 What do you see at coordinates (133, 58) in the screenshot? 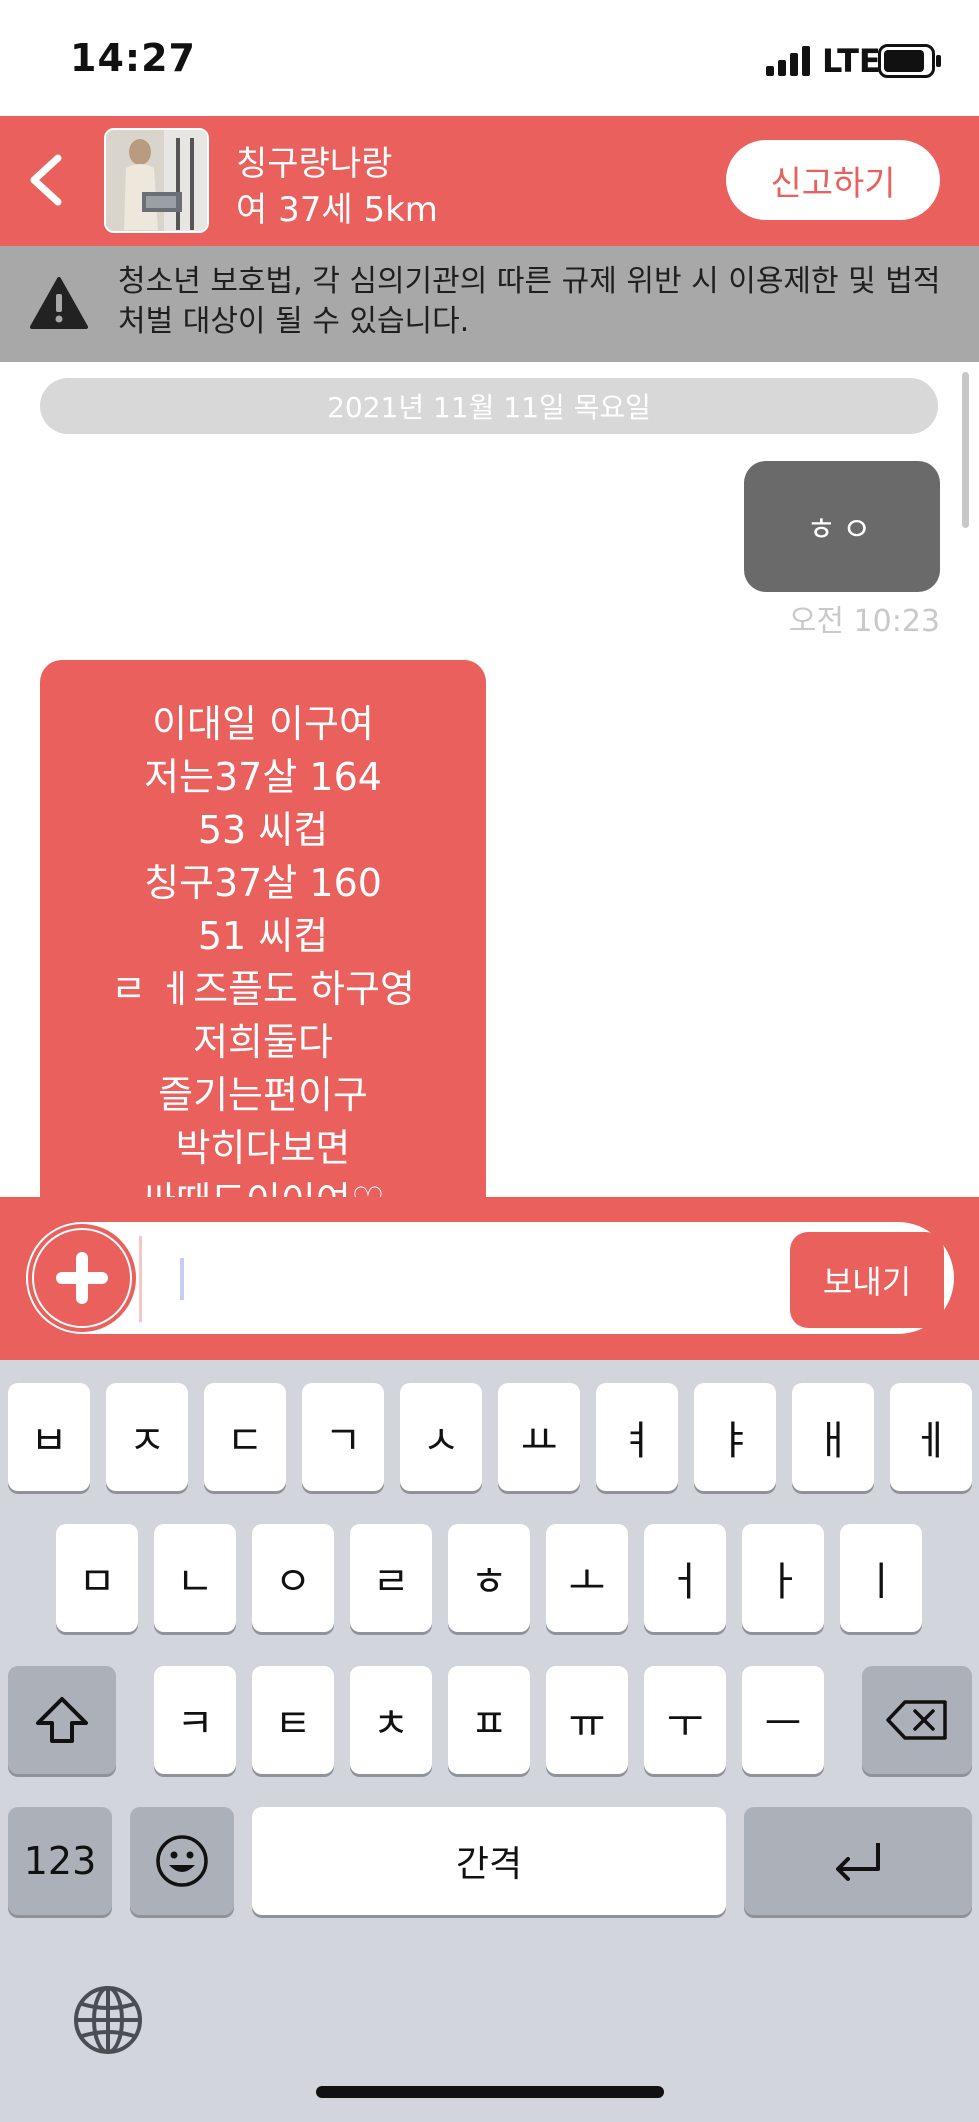
I see `status-time: 14:27` at bounding box center [133, 58].